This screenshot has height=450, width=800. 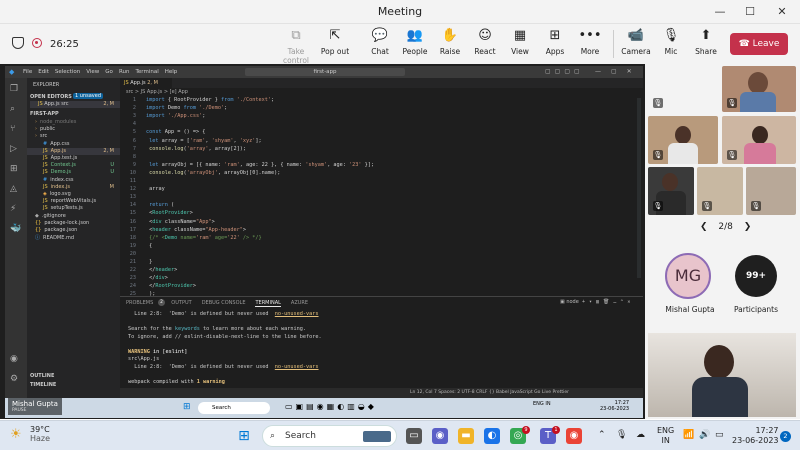 I want to click on remote-icon: ⚡, so click(x=13, y=209).